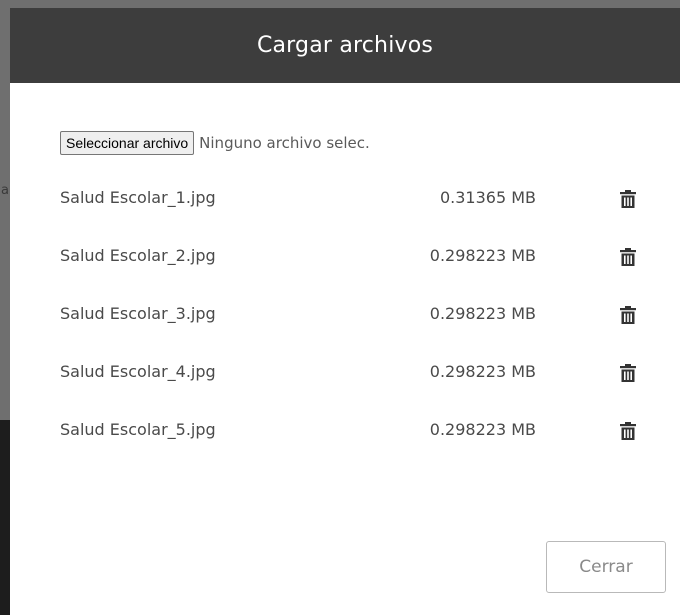 The image size is (680, 615). What do you see at coordinates (350, 383) in the screenshot?
I see `file-row: Salud Escolar_4.jpg 0.298223 MB` at bounding box center [350, 383].